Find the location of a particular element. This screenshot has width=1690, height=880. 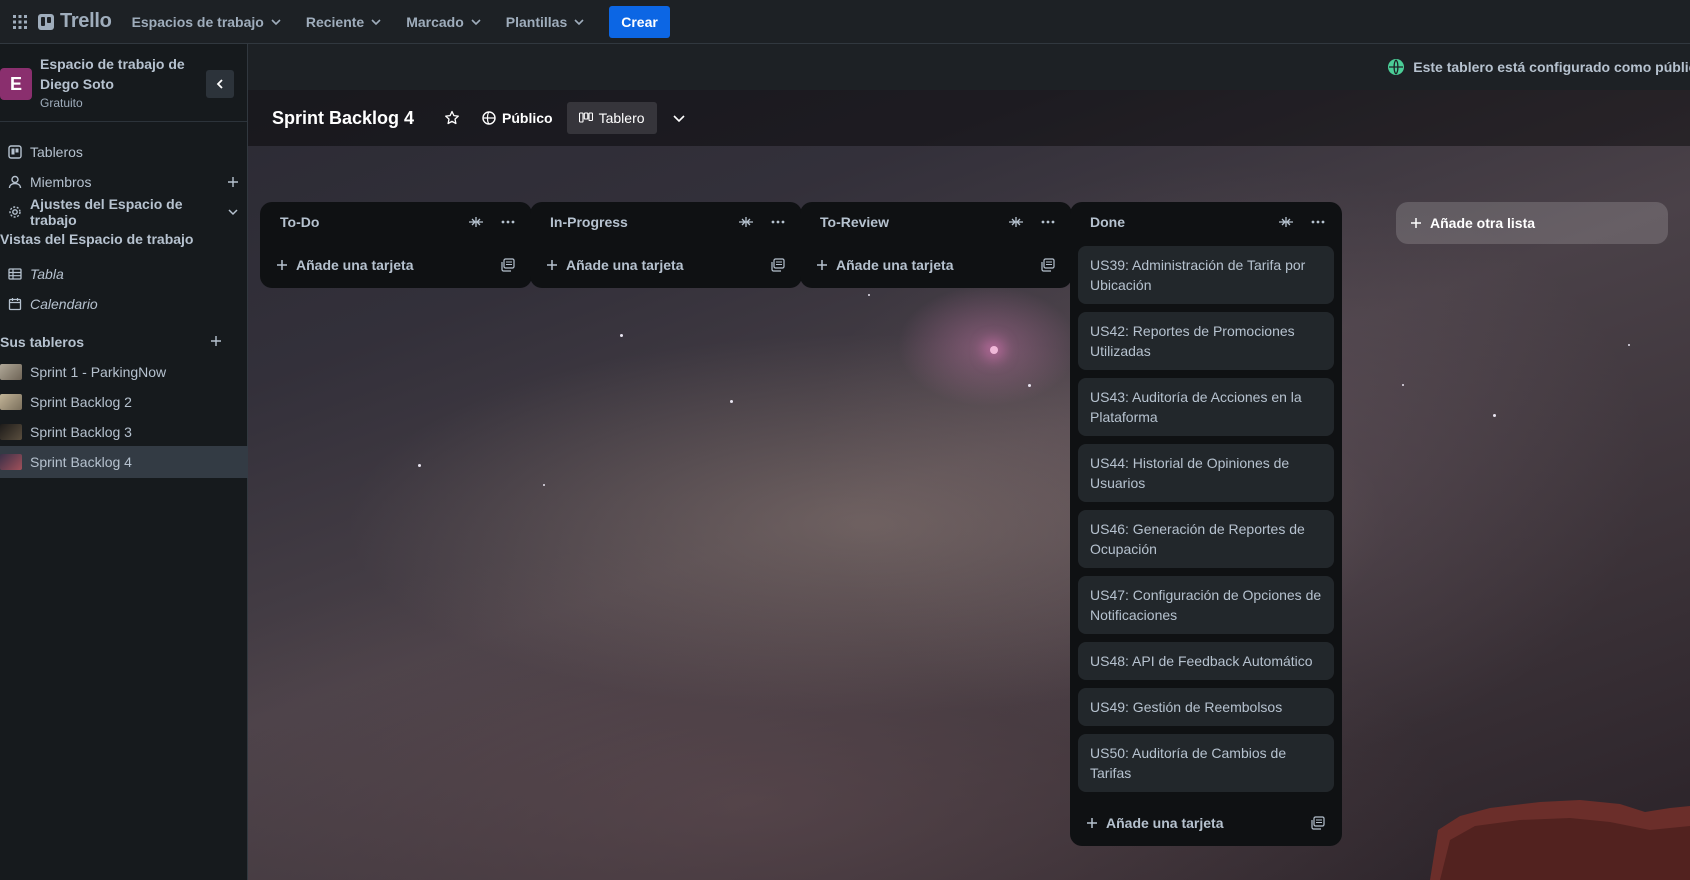

board-title: Sprint Backlog 4 is located at coordinates (343, 118).